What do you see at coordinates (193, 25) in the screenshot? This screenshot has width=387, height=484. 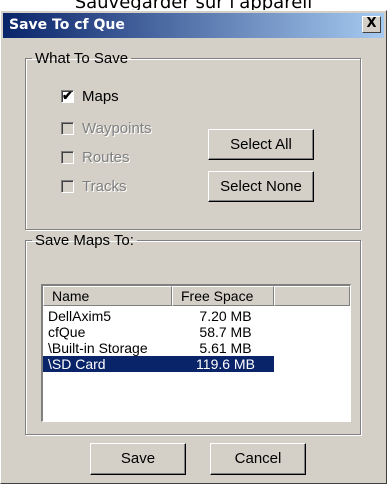 I see `title-bar: Save To cf Que X` at bounding box center [193, 25].